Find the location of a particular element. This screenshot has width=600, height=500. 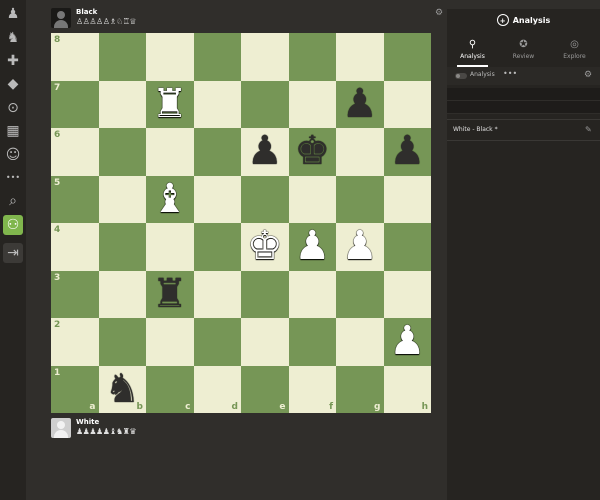

square-h6: ♟ is located at coordinates (407, 152).